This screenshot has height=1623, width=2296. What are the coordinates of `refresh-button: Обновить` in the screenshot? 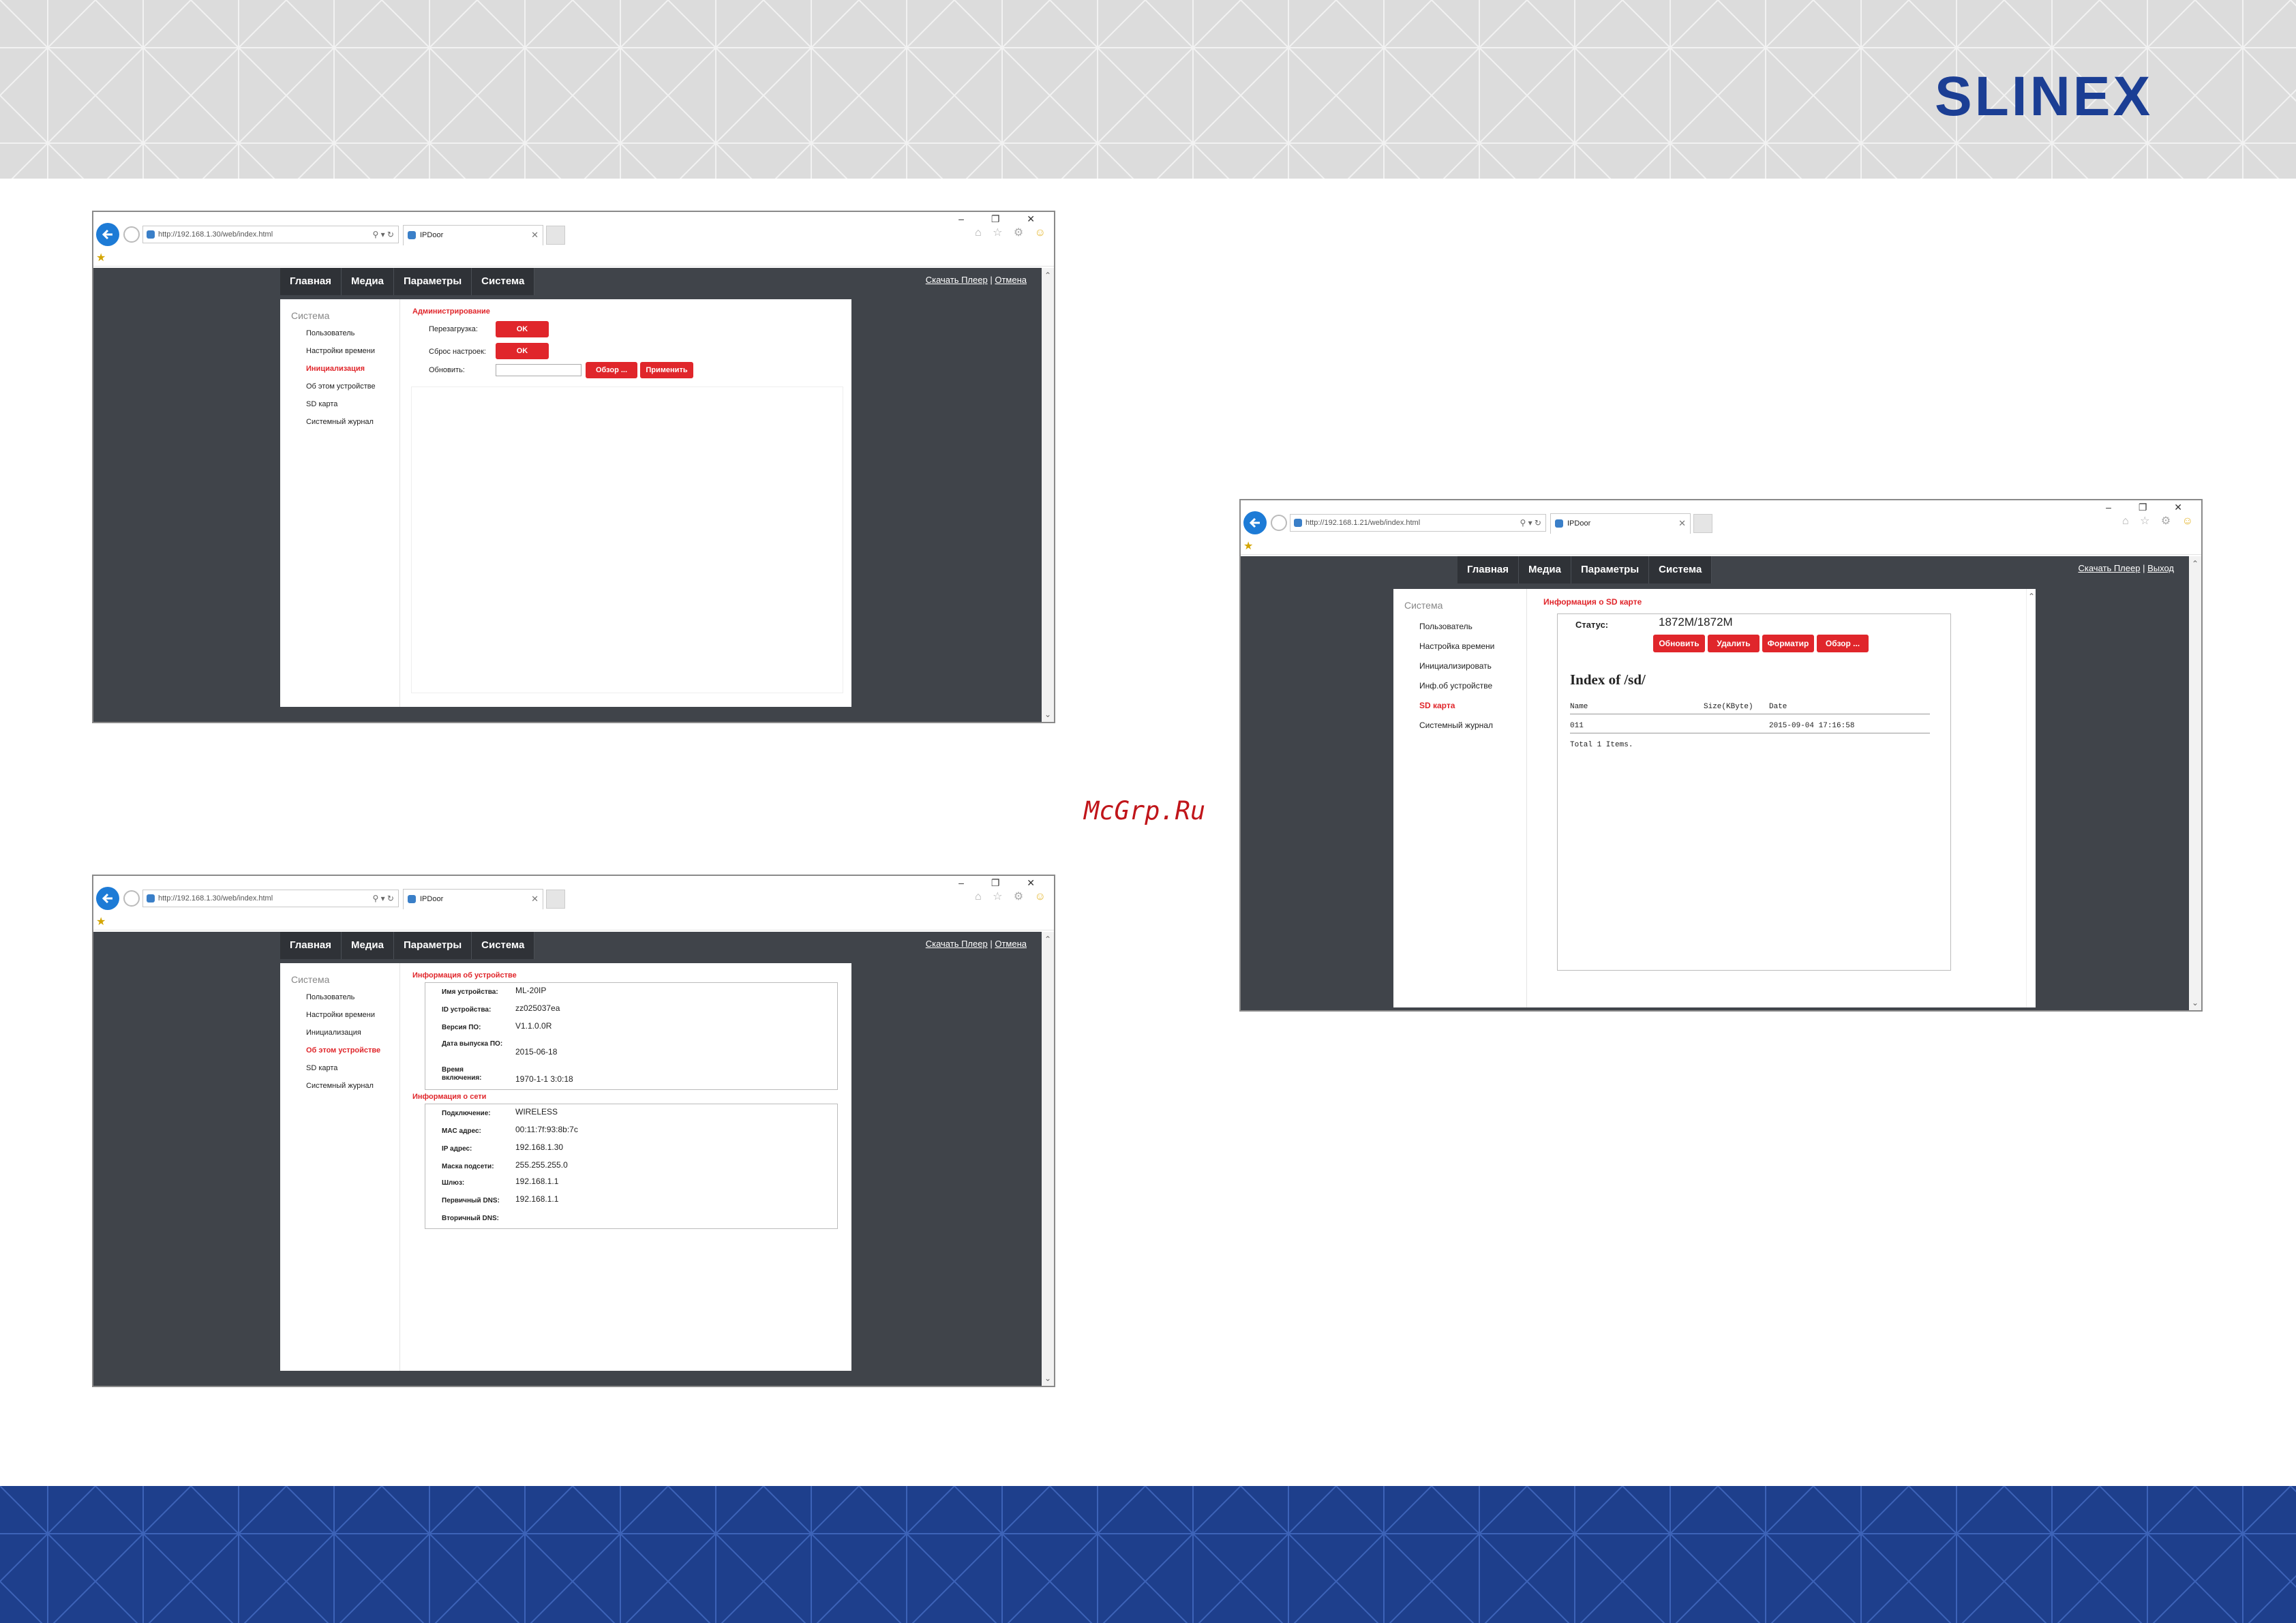 It's located at (1679, 643).